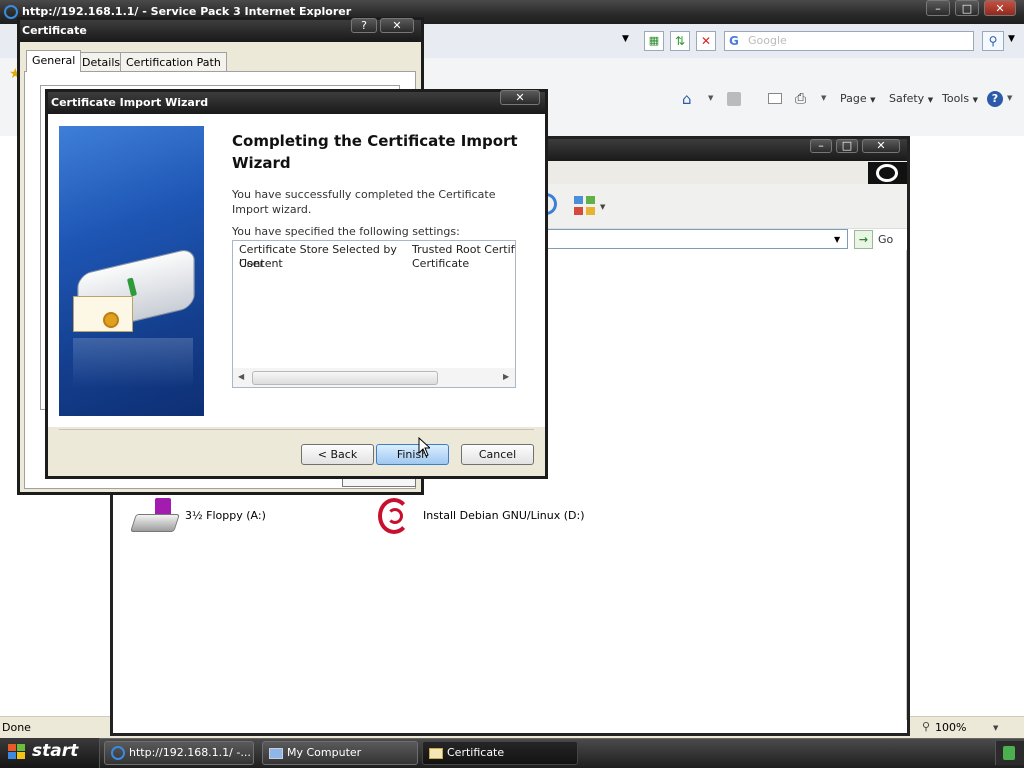  I want to click on print-dropdown-icon: ▼, so click(823, 98).